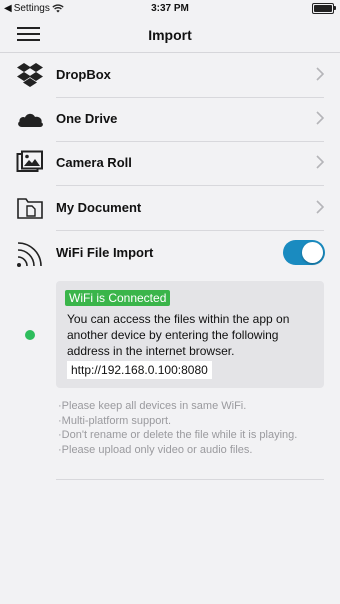 The image size is (340, 604). What do you see at coordinates (190, 479) in the screenshot?
I see `divider` at bounding box center [190, 479].